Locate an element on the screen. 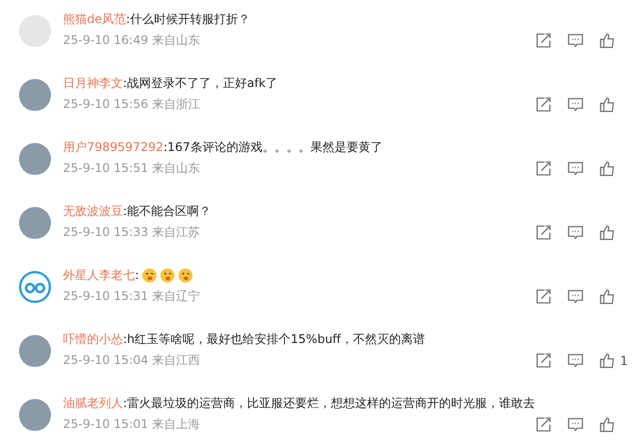 The width and height of the screenshot is (632, 445). comment-time: 25-9-10 15:56 来自浙江 is located at coordinates (131, 104).